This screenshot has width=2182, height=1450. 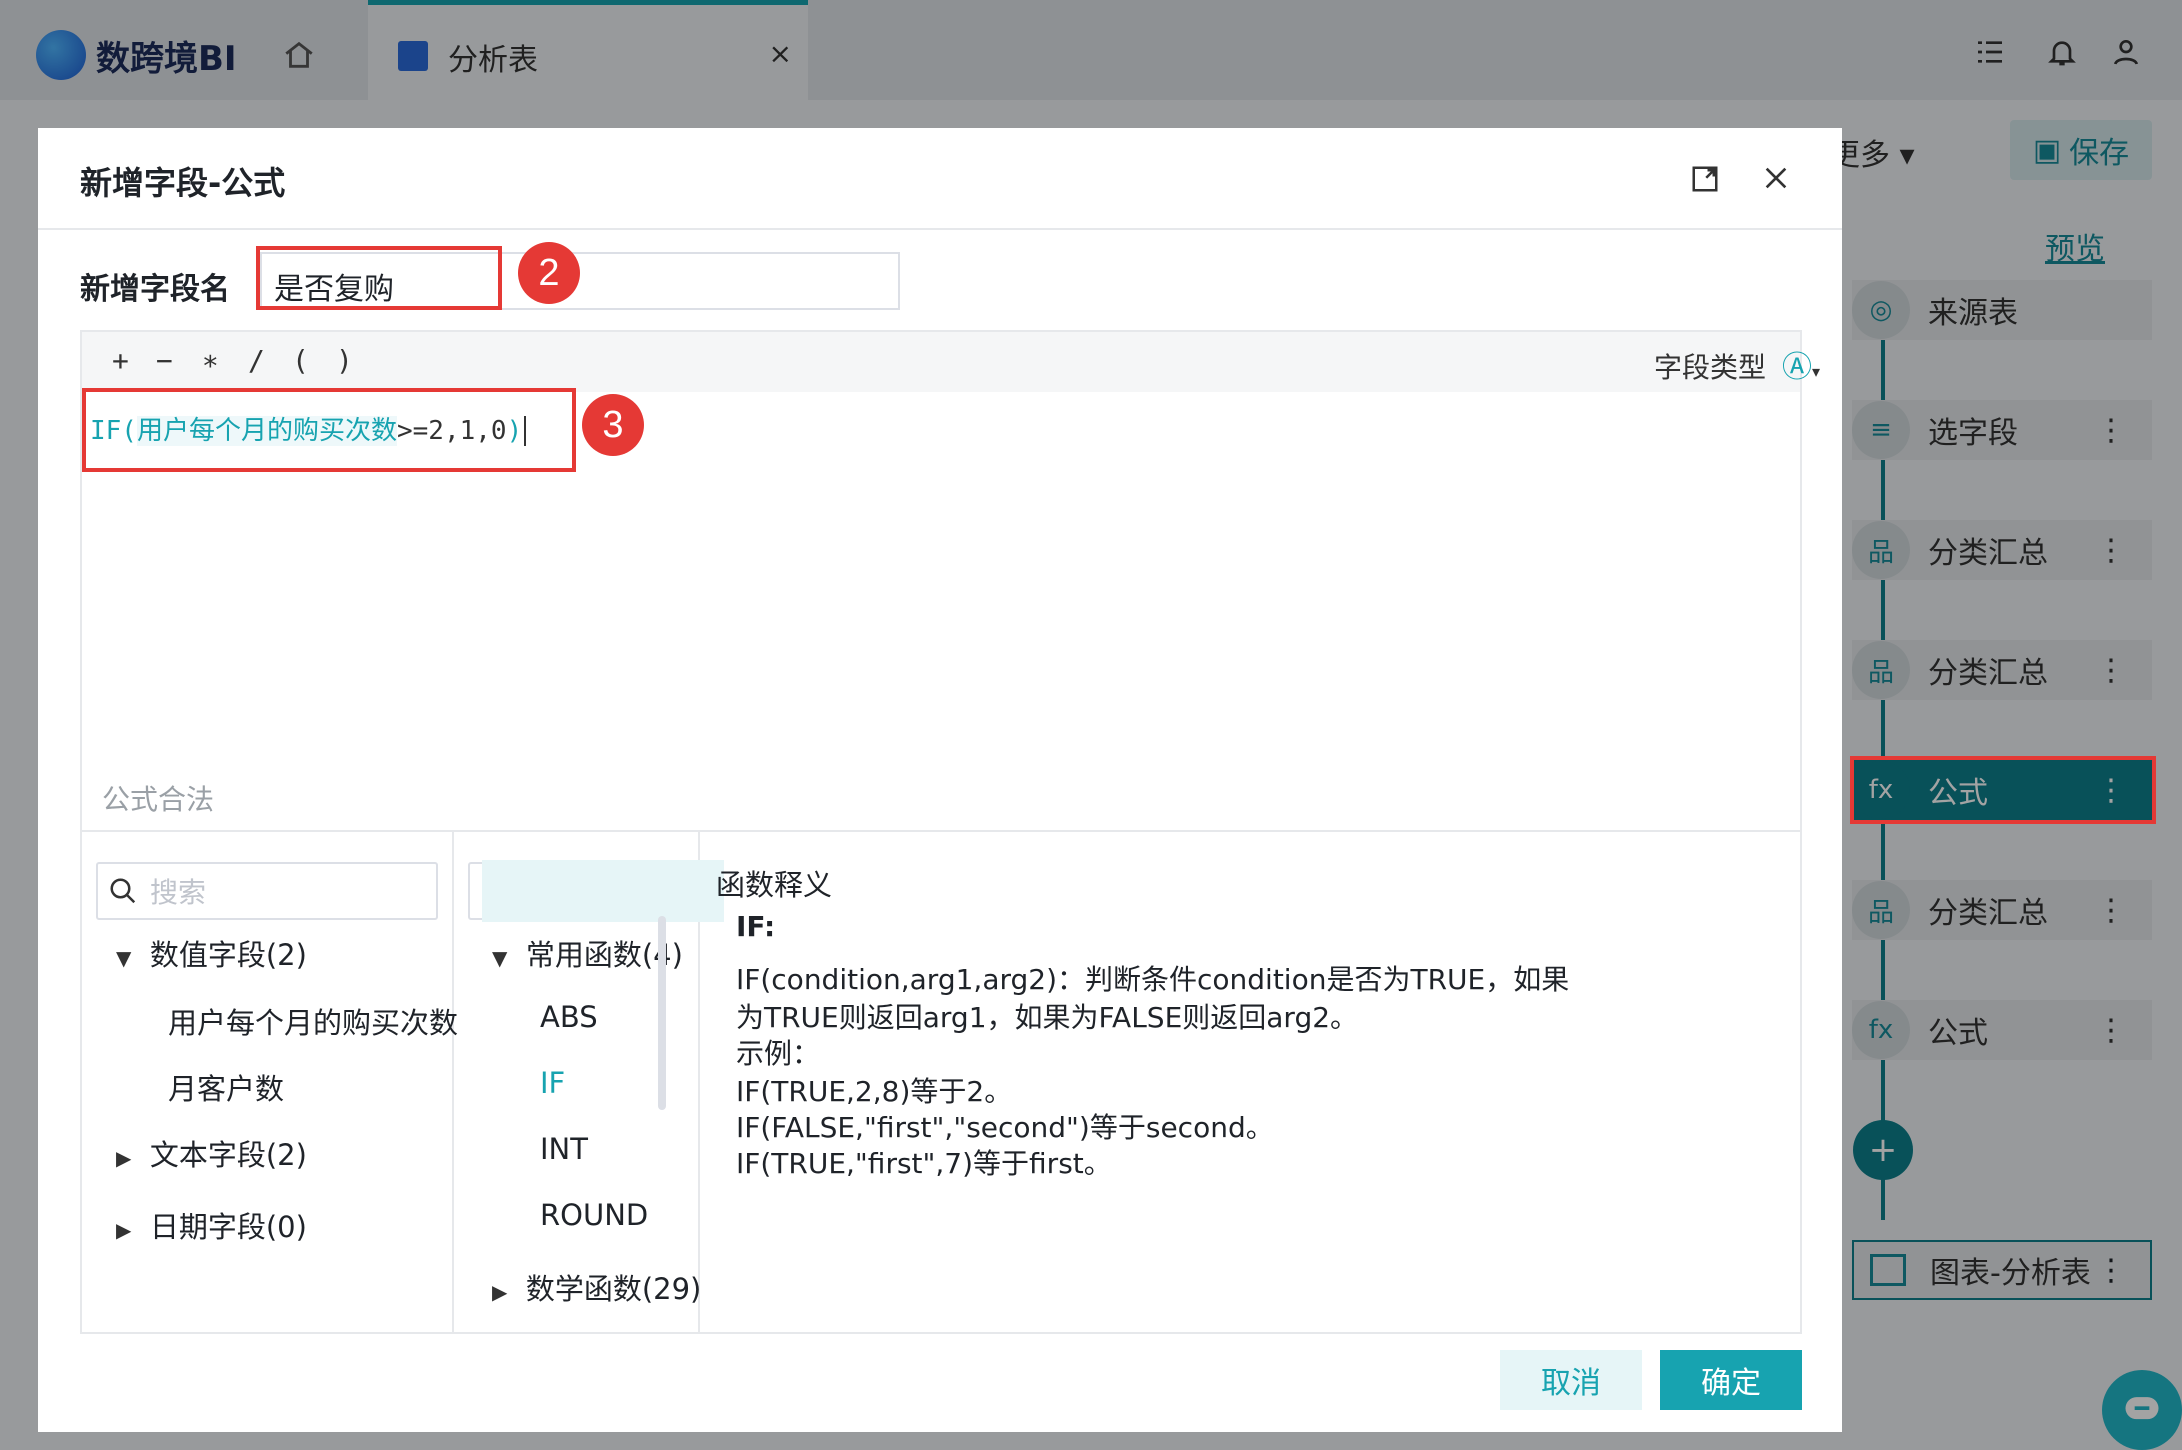 What do you see at coordinates (1005, 1127) in the screenshot?
I see `function-doc-line: IF(FALSE,"first","second")等于second。` at bounding box center [1005, 1127].